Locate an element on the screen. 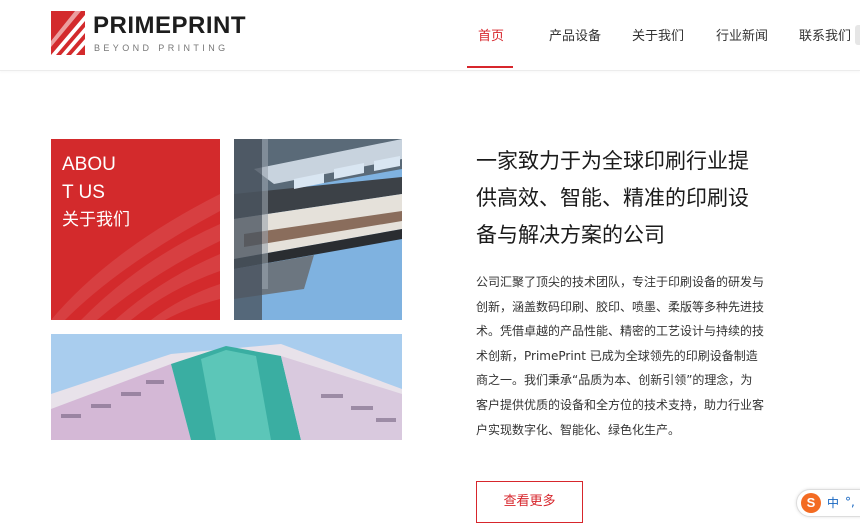 Image resolution: width=860 pixels, height=528 pixels. sogou-ime-icon: S is located at coordinates (811, 503).